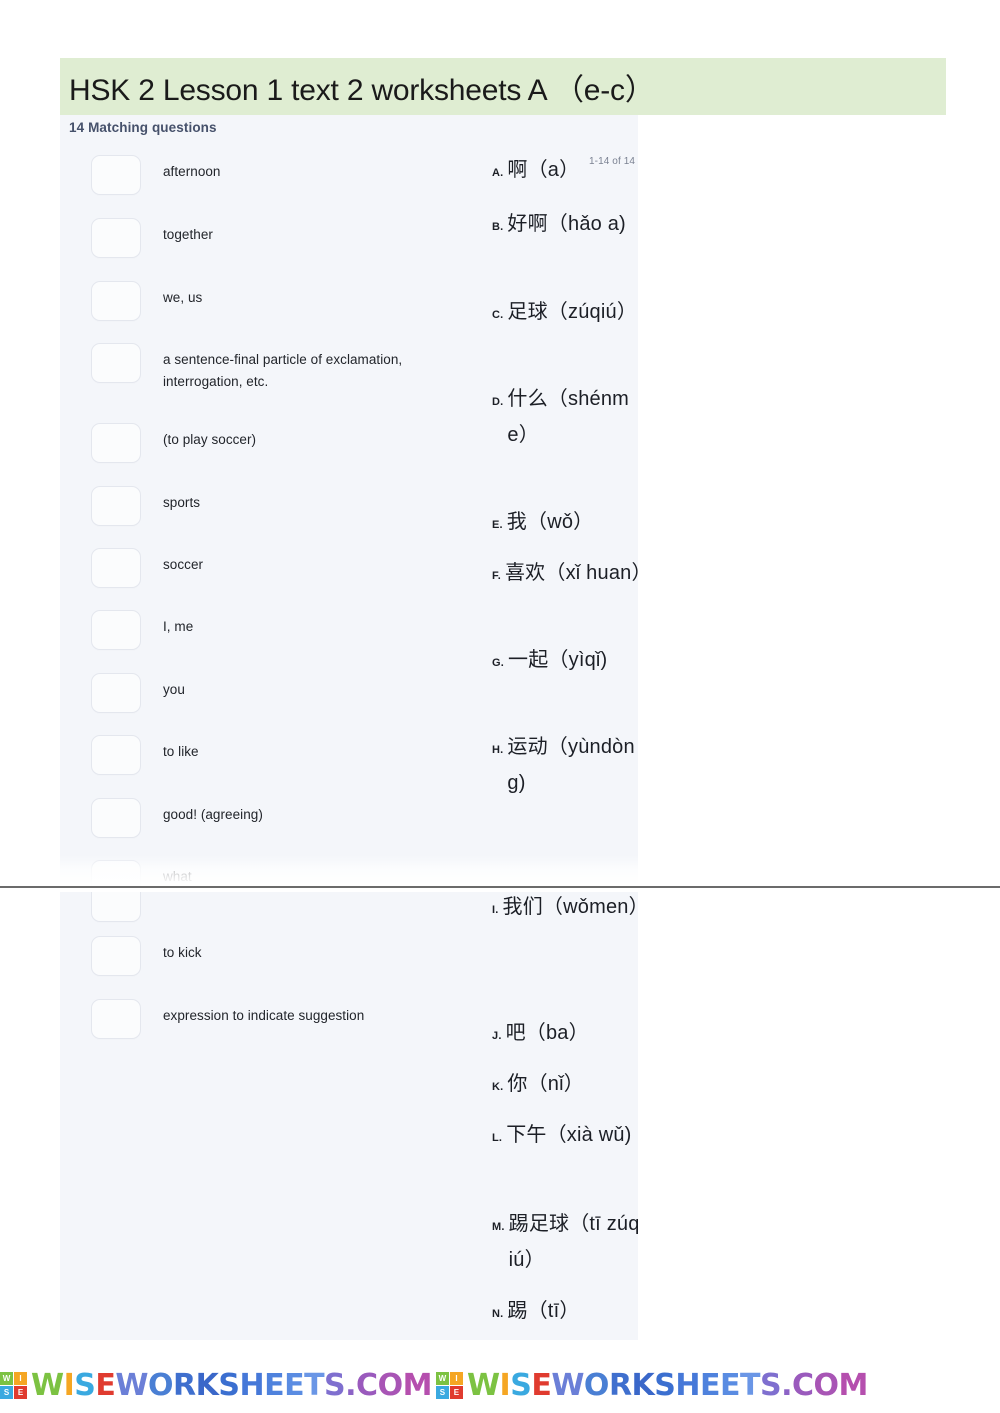  I want to click on title-banner: HSK 2 Lesson 1 text 2 worksheets A （e-c）, so click(503, 86).